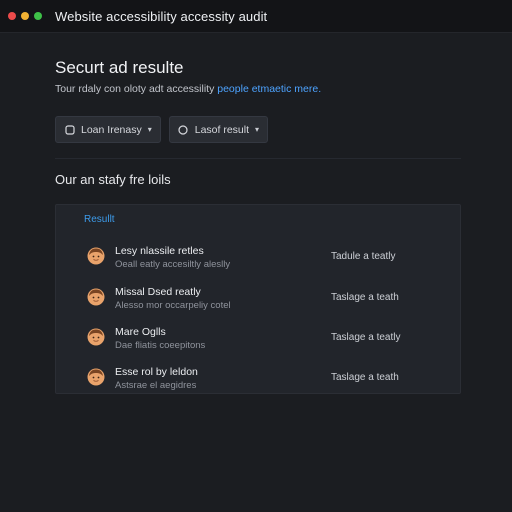 The width and height of the screenshot is (512, 512). I want to click on filter-dropdown-2: Lasof result ▾, so click(218, 129).